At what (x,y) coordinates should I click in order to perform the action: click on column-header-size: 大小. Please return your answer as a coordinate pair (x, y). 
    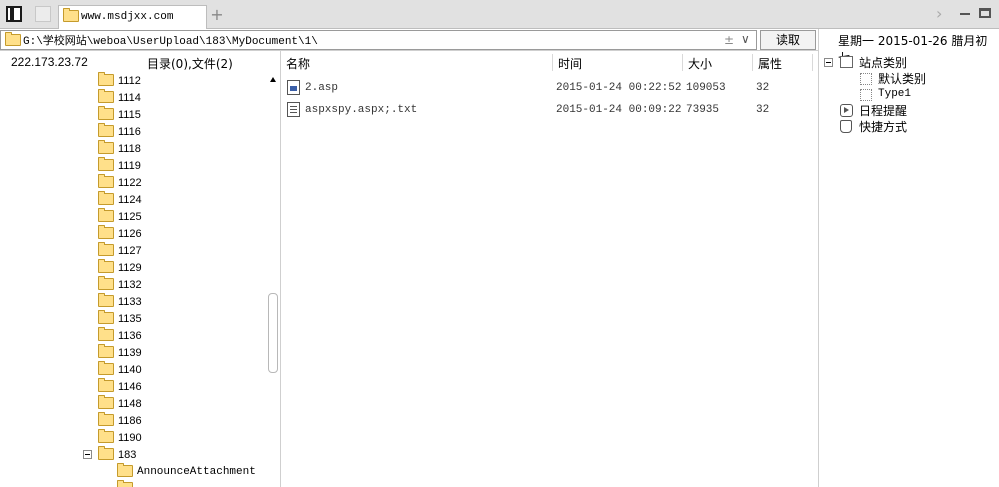
    Looking at the image, I should click on (700, 63).